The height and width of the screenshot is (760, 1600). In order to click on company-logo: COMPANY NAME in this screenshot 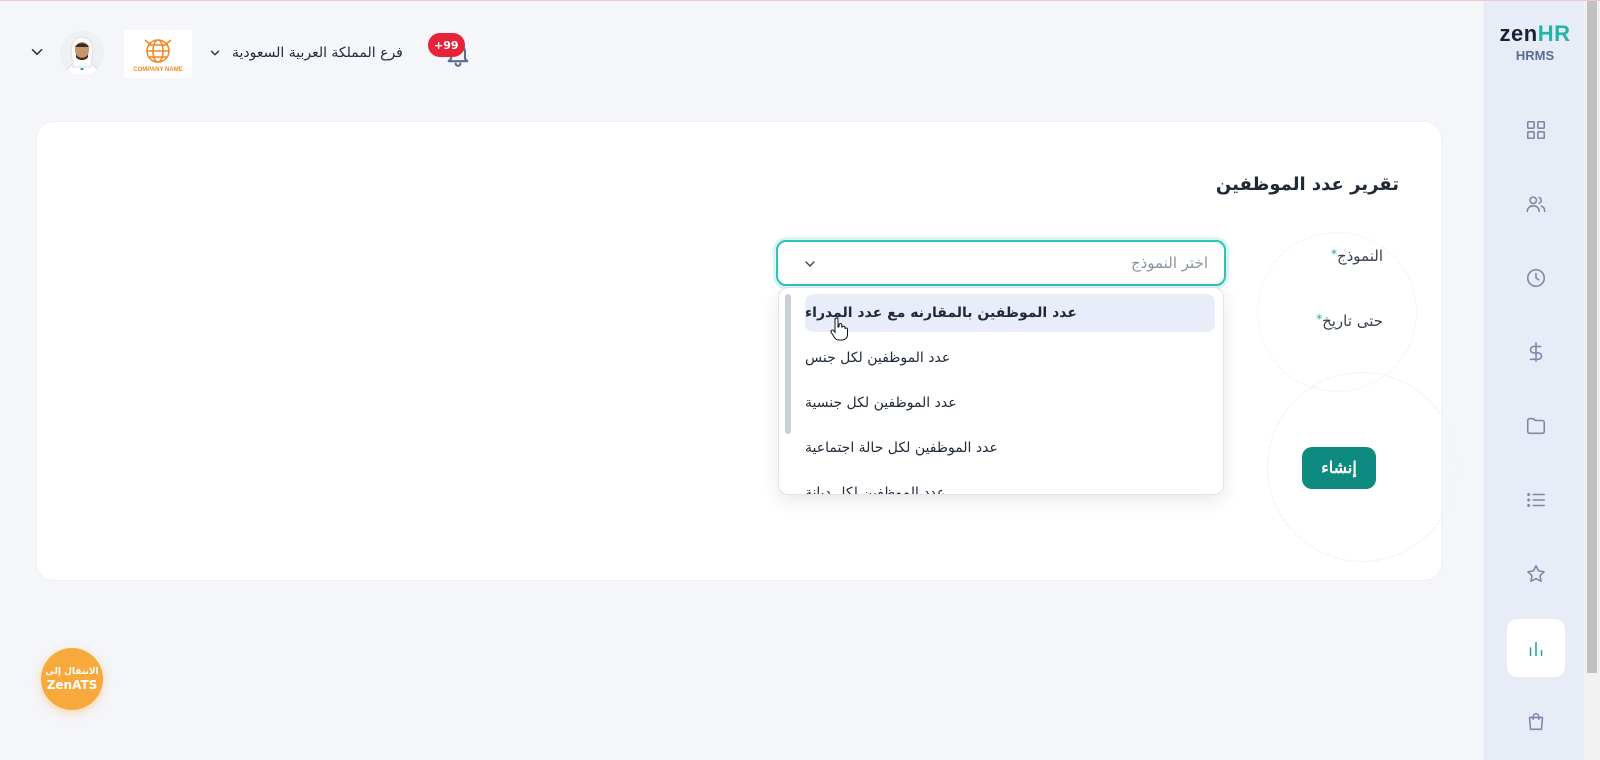, I will do `click(158, 54)`.